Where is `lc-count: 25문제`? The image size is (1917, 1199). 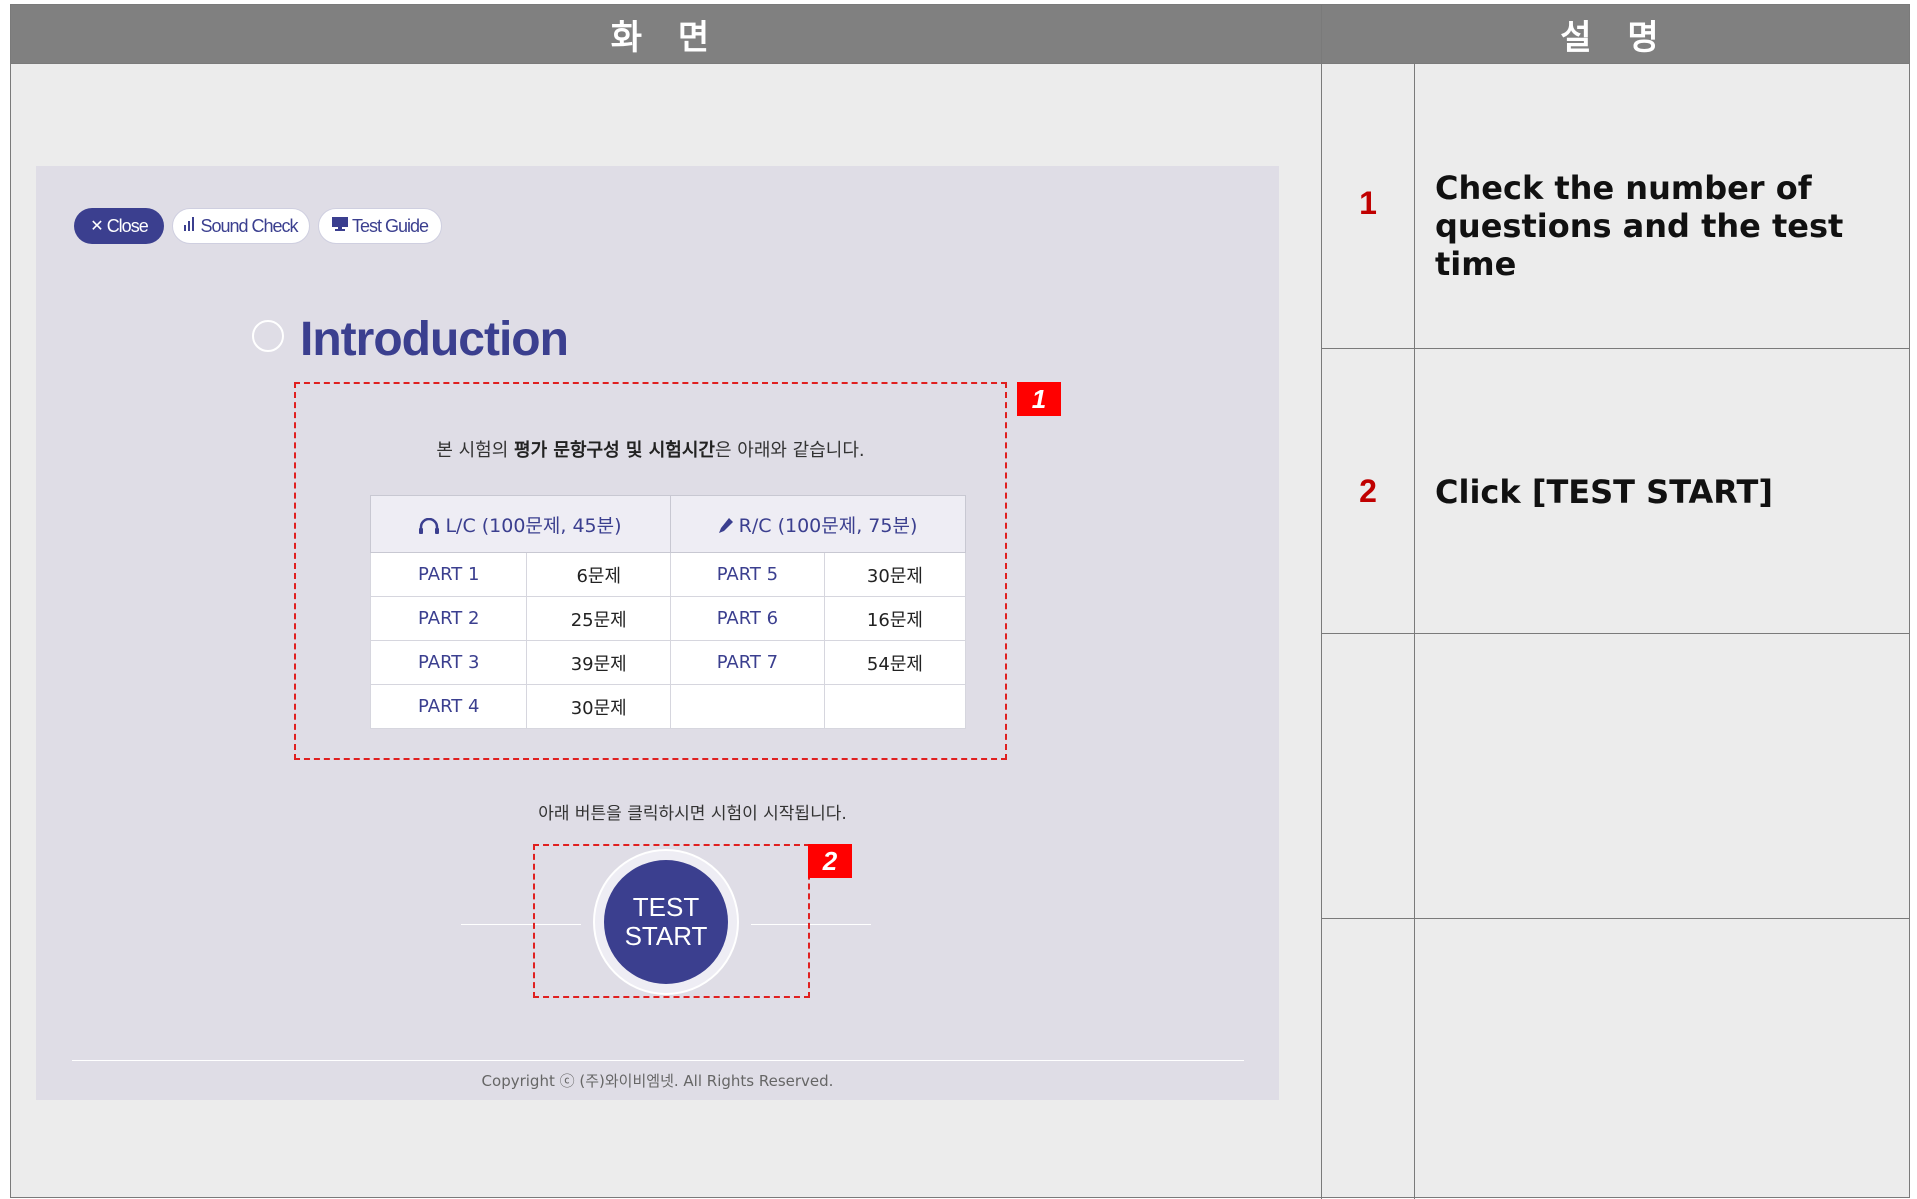
lc-count: 25문제 is located at coordinates (598, 618).